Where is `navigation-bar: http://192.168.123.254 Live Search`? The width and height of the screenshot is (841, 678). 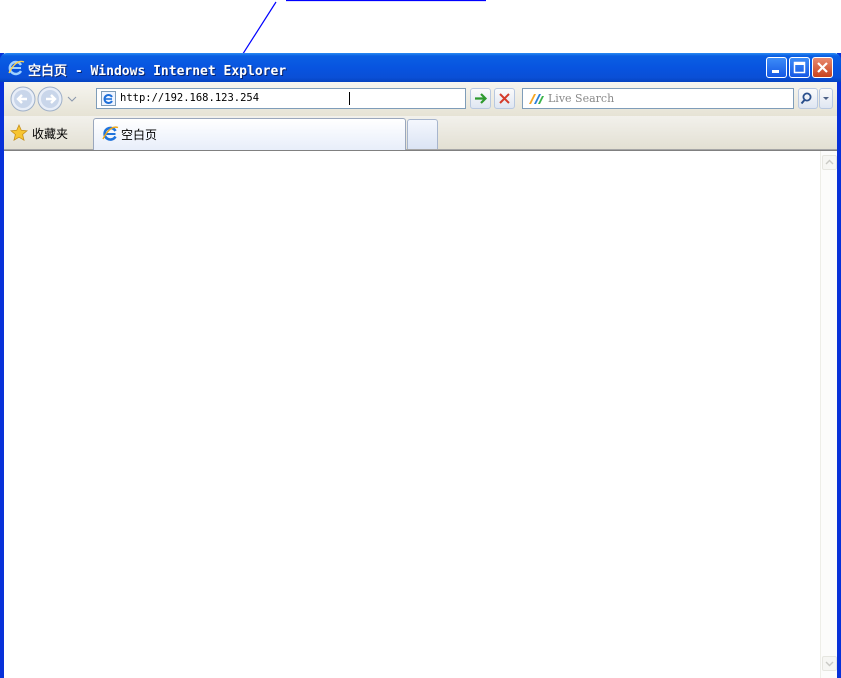 navigation-bar: http://192.168.123.254 Live Search is located at coordinates (420, 99).